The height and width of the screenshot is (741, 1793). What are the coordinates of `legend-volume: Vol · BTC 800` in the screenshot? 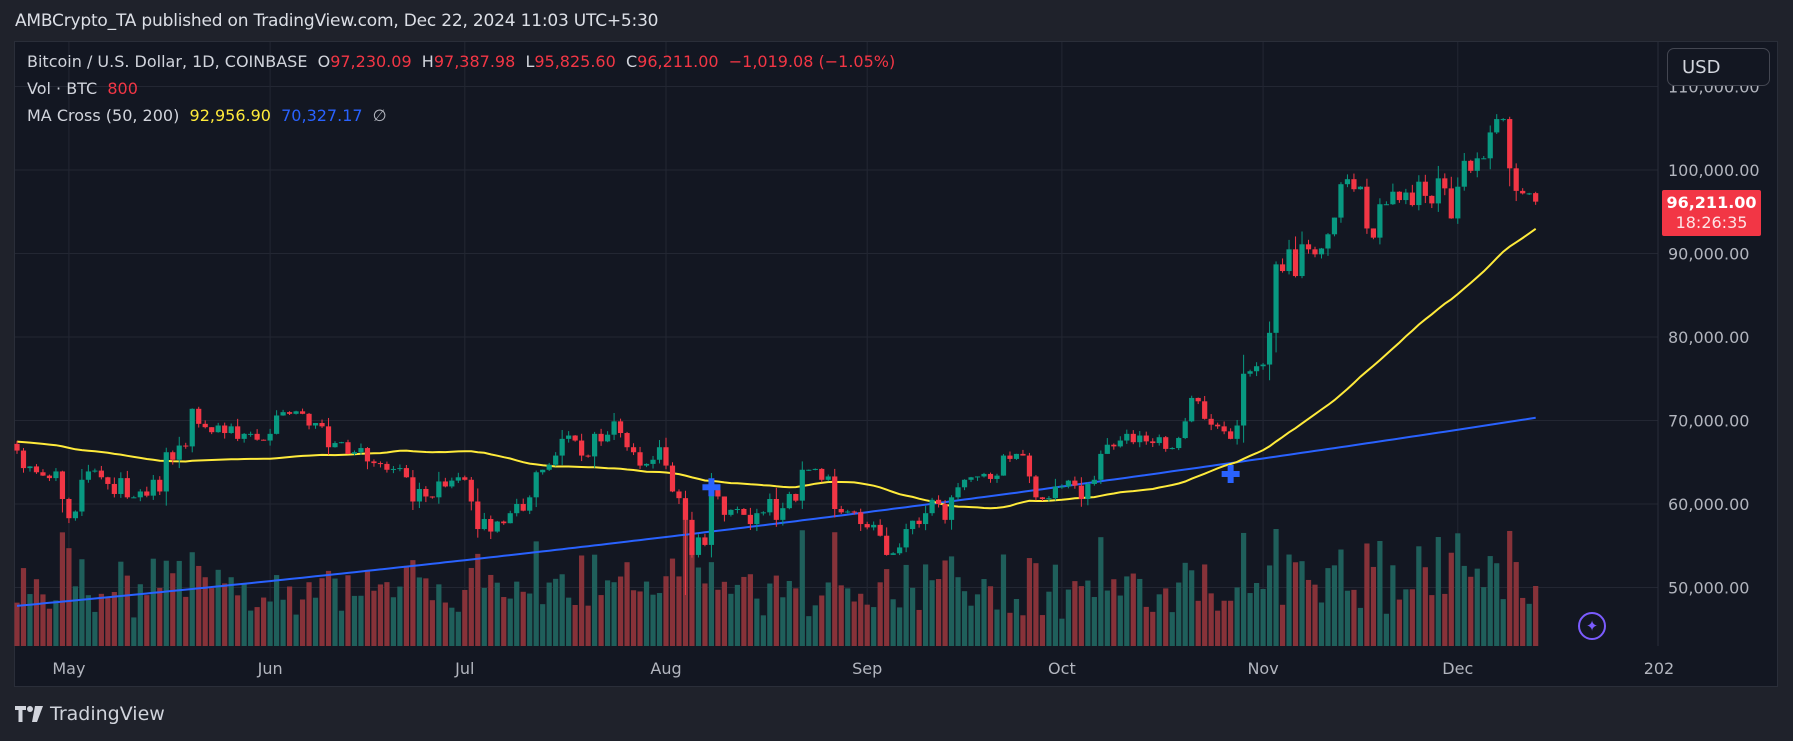 It's located at (82, 88).